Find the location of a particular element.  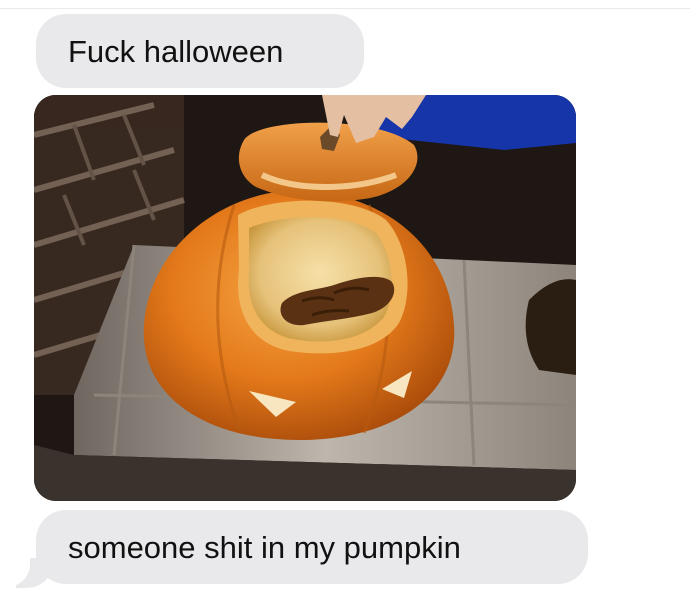

message-bubble-1: Fuck halloween is located at coordinates (200, 51).